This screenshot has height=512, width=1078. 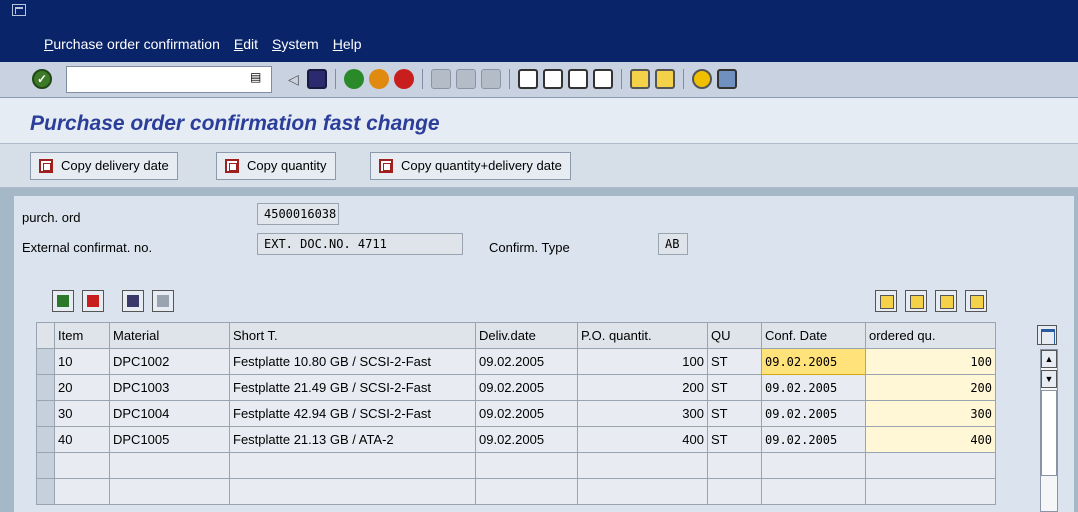 What do you see at coordinates (930, 387) in the screenshot?
I see `ordered-qty-input: 200` at bounding box center [930, 387].